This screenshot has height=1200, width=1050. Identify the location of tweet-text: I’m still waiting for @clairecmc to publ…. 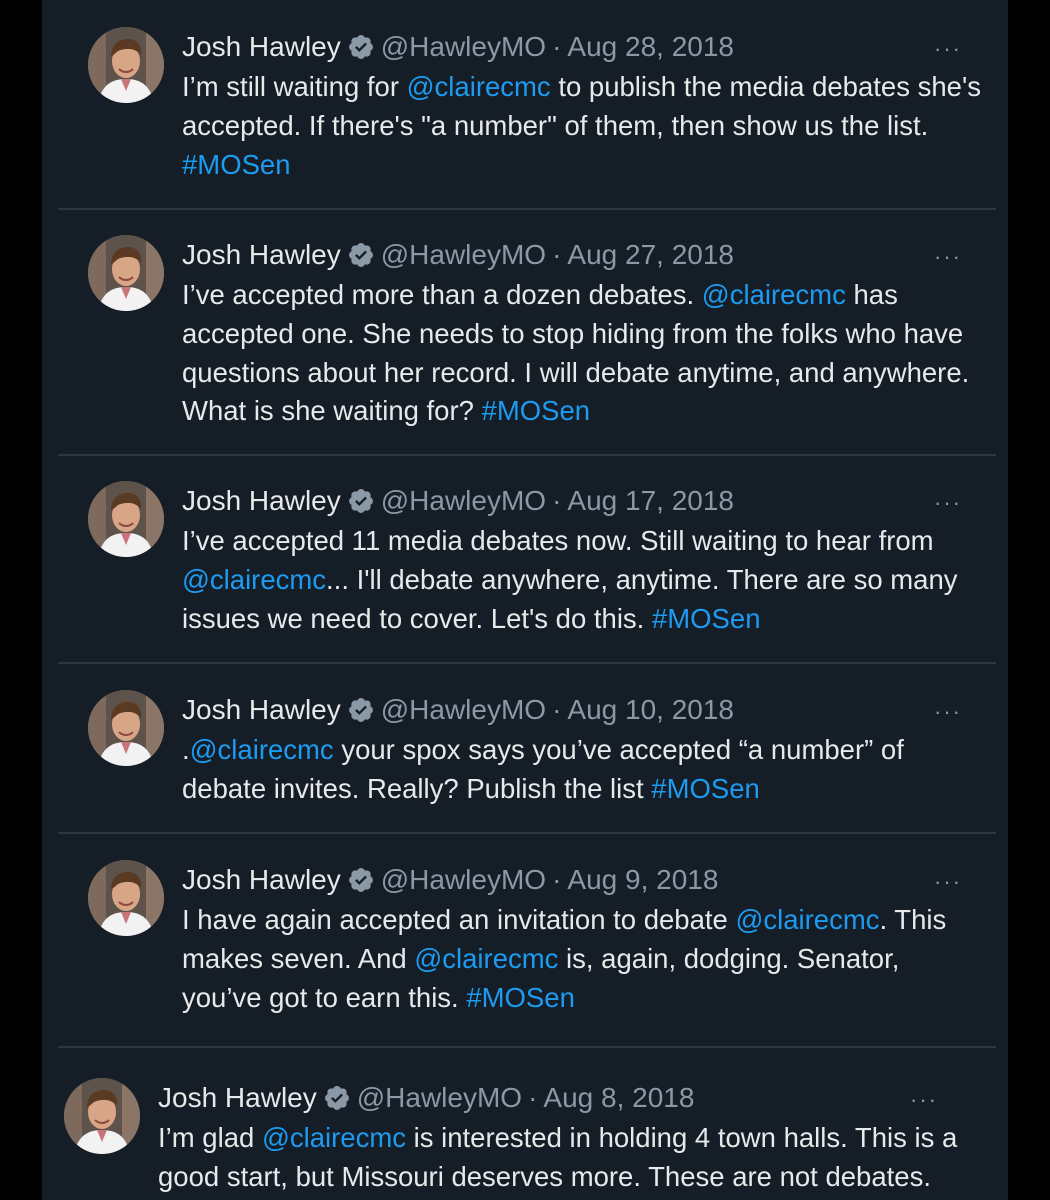
(582, 126).